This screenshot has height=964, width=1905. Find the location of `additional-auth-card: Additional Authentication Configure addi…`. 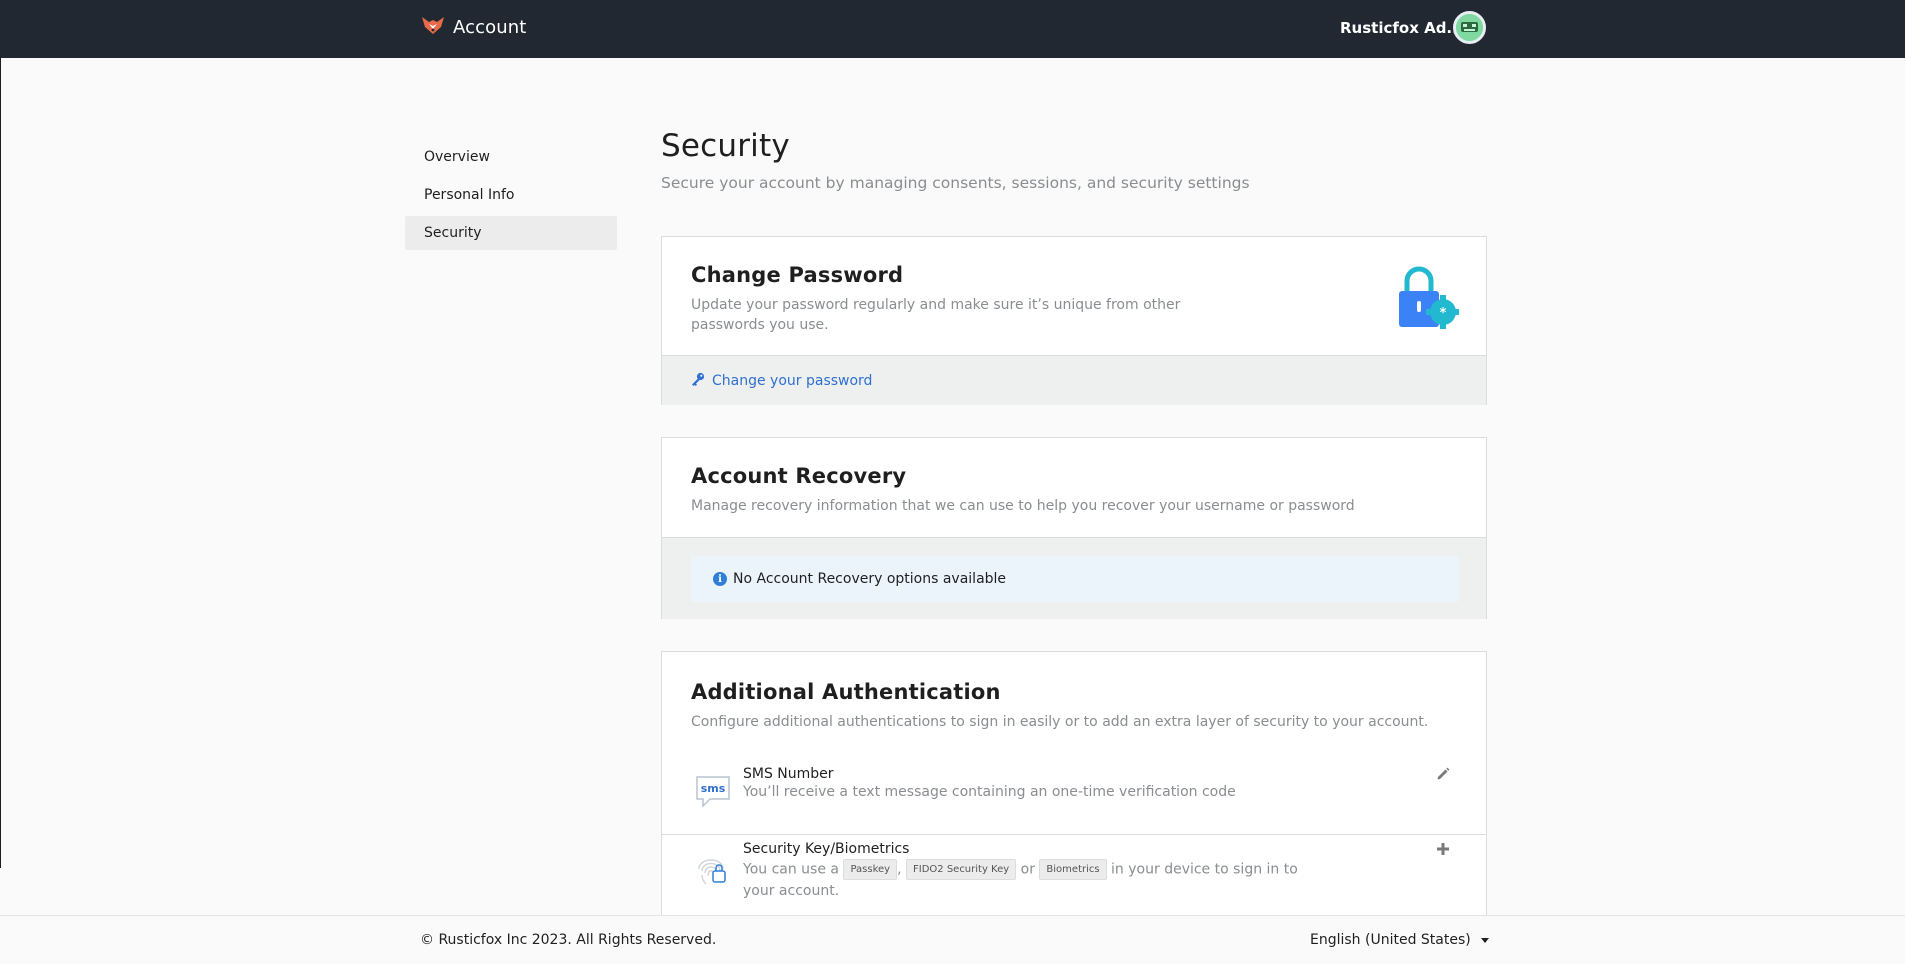

additional-auth-card: Additional Authentication Configure addi… is located at coordinates (1074, 786).